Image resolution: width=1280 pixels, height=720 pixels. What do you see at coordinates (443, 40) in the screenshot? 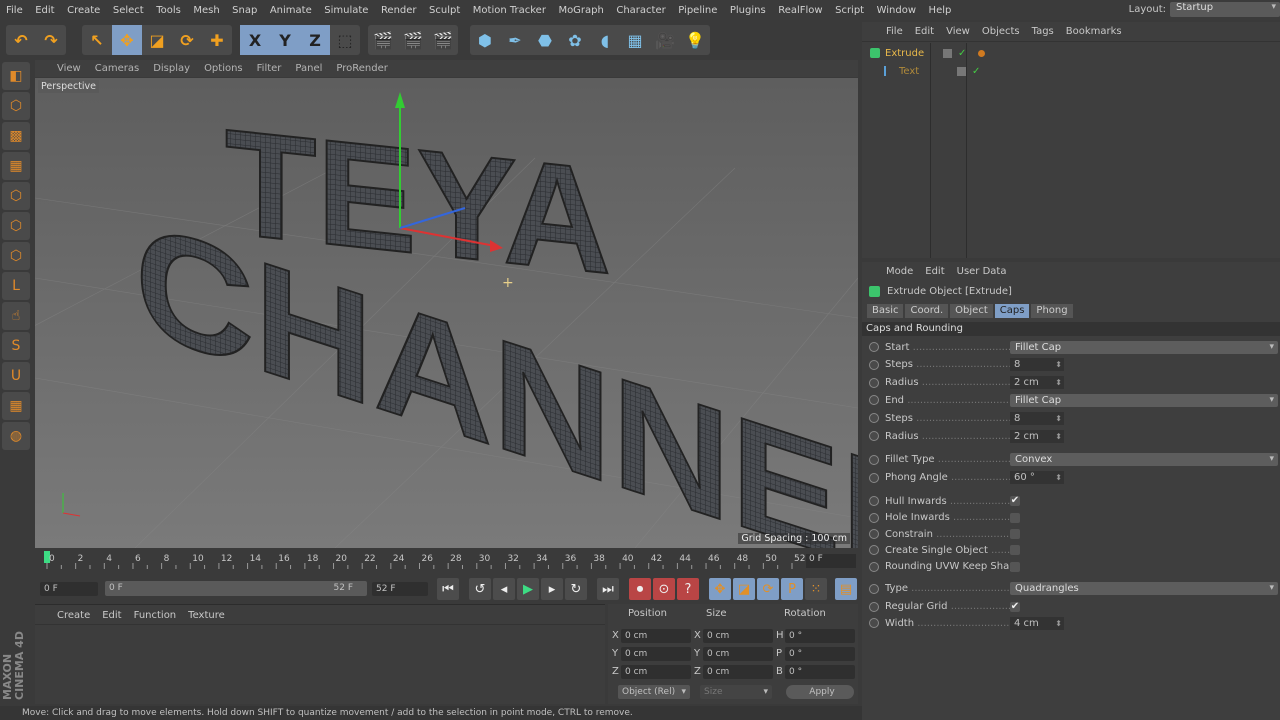
I see `render-settings-button: 🎬` at bounding box center [443, 40].